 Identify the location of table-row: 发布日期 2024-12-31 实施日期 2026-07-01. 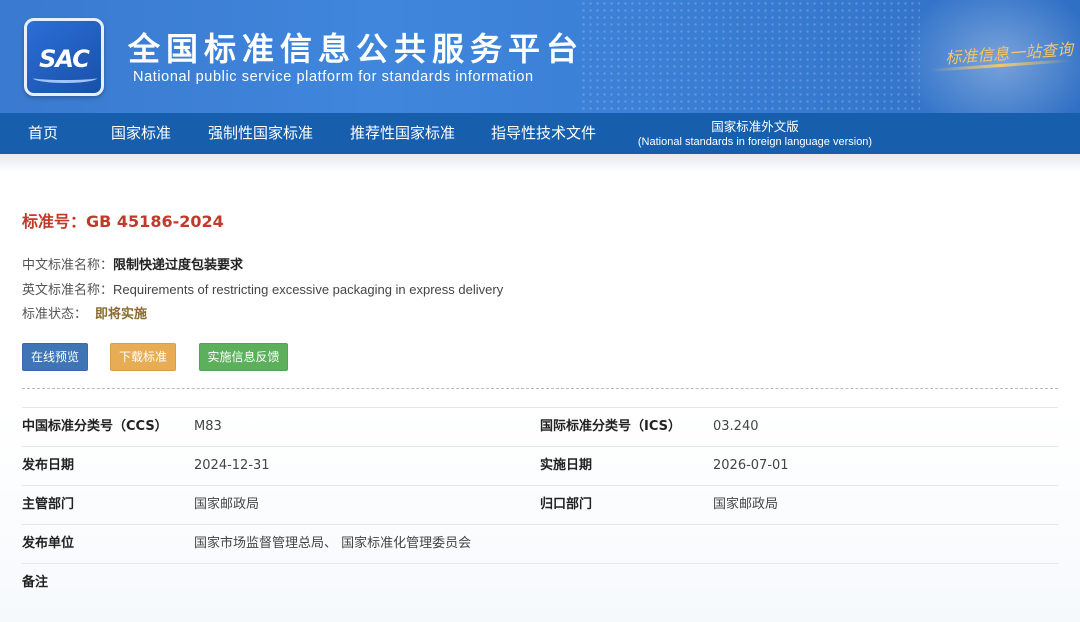
(540, 465).